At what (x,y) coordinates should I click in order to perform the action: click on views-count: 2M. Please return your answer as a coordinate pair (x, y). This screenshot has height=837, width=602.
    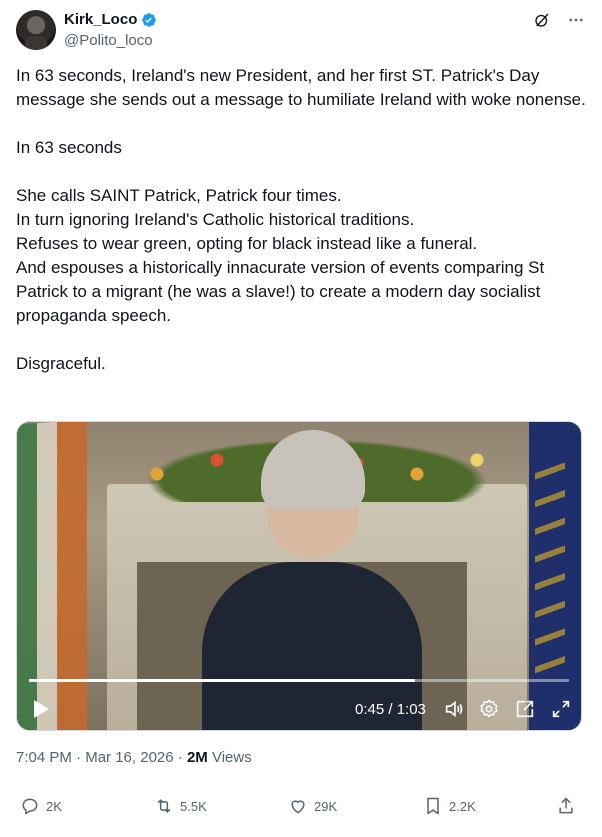
    Looking at the image, I should click on (197, 757).